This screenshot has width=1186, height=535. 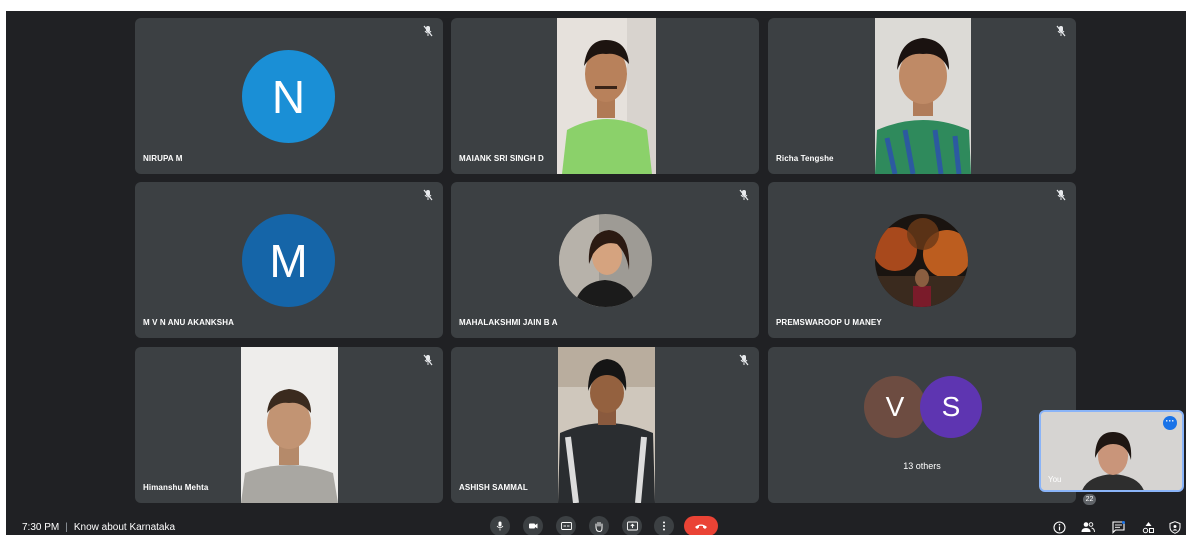 I want to click on avatar: S, so click(x=951, y=407).